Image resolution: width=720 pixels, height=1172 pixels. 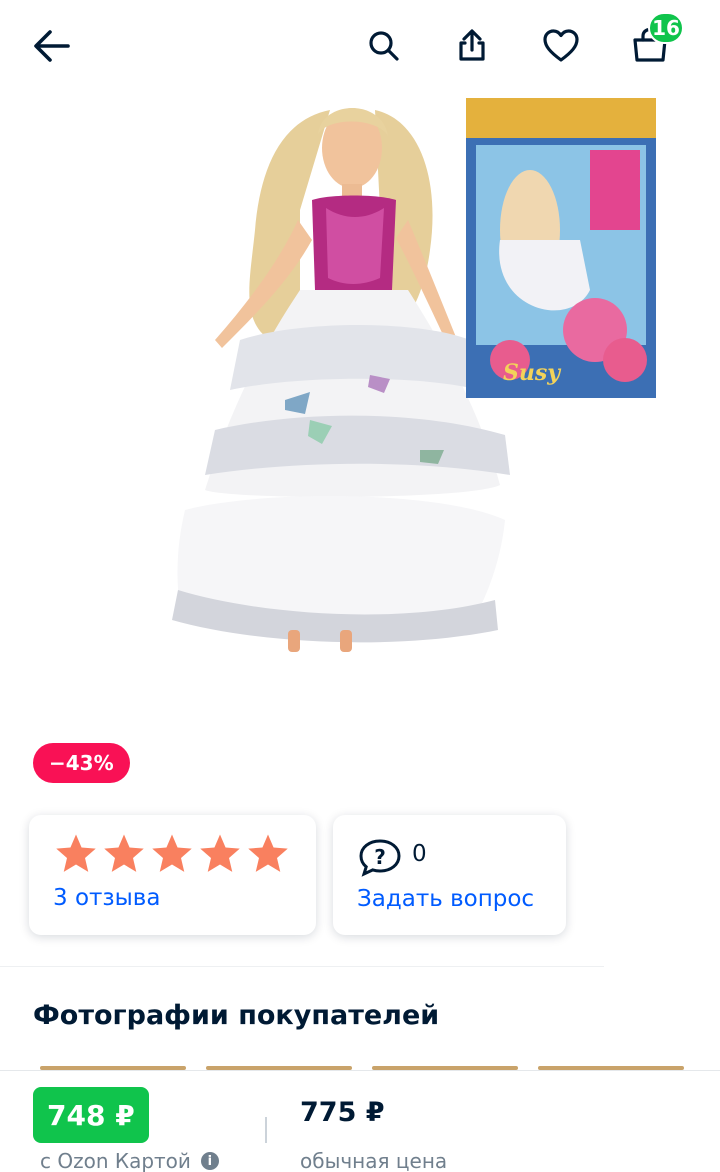 I want to click on rating-card: 3 отзыва, so click(x=172, y=875).